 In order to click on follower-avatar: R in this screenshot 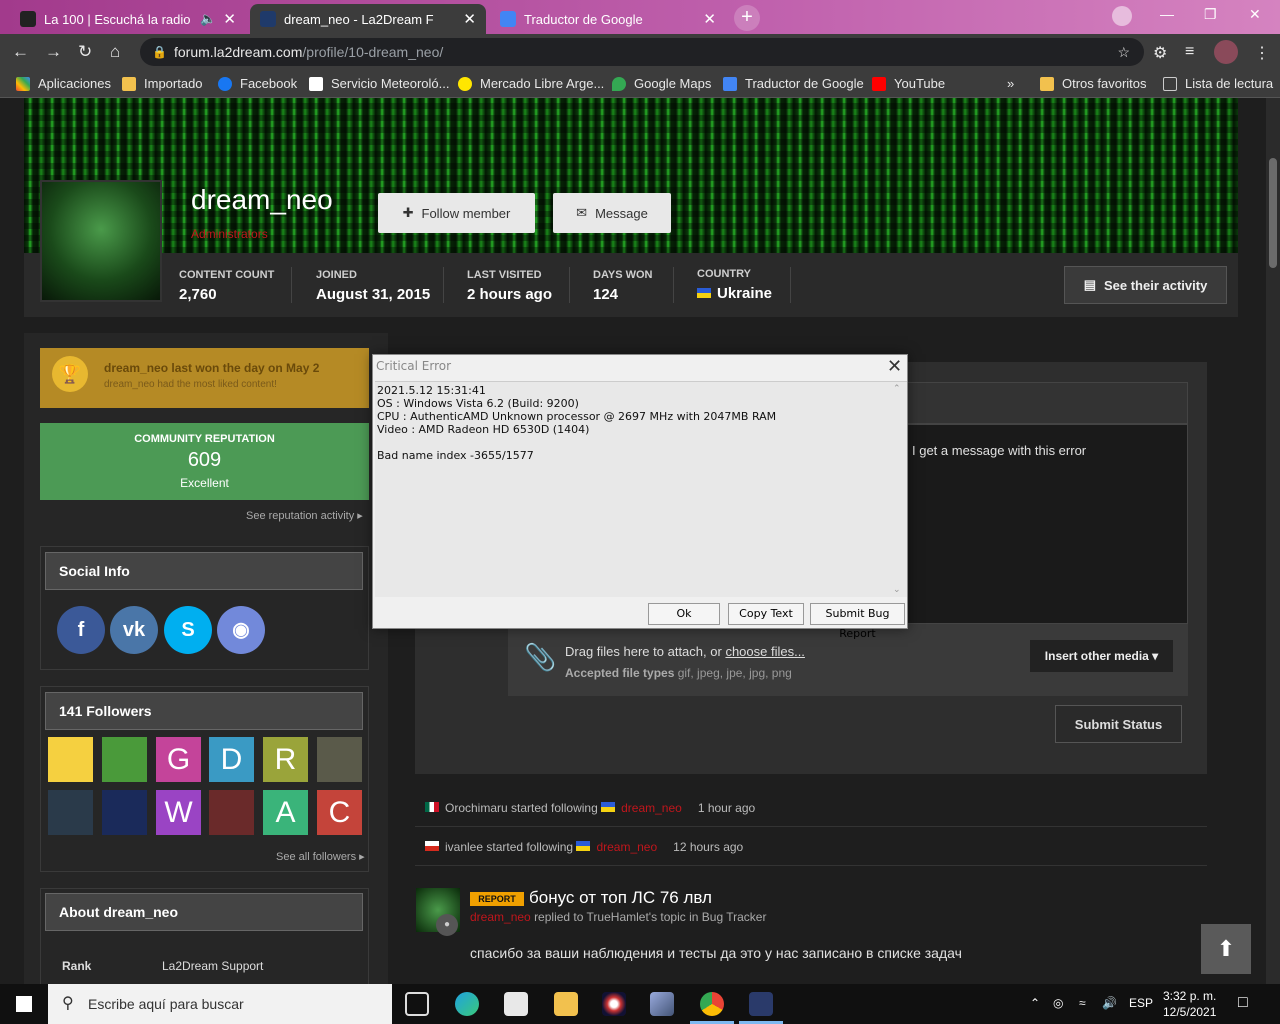, I will do `click(285, 759)`.